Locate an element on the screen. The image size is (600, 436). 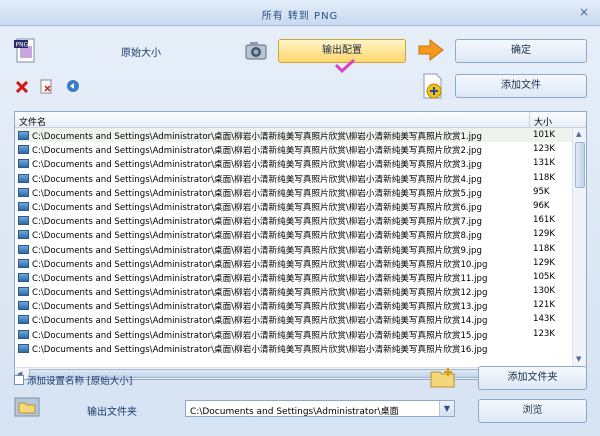
row-size: 121K is located at coordinates (544, 305).